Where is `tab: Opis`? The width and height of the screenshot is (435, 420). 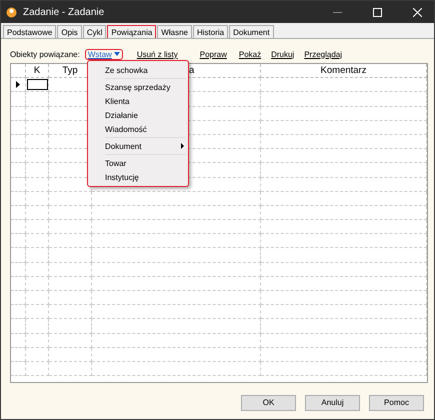 tab: Opis is located at coordinates (69, 31).